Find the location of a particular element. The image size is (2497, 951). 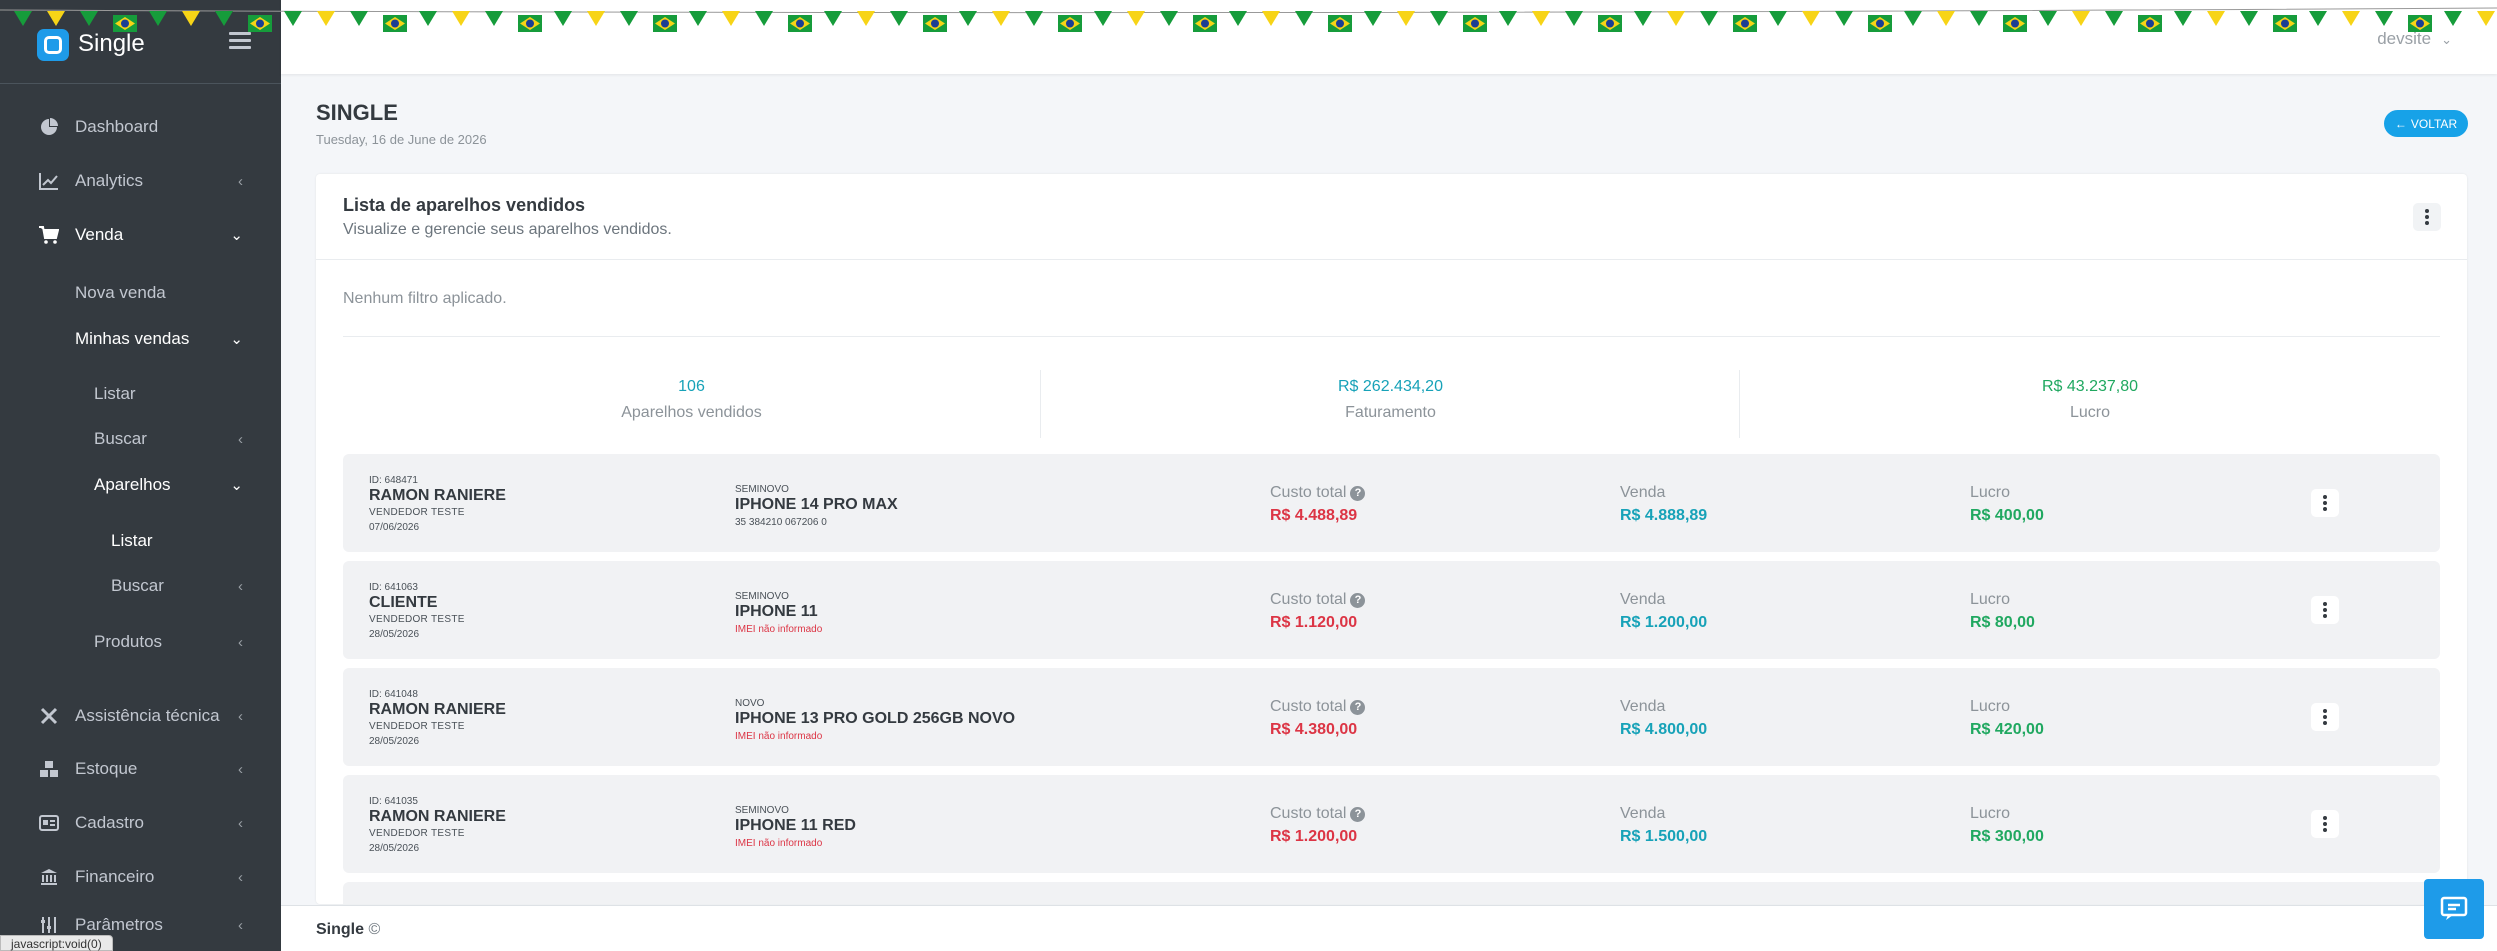

device-model: IPHONE 11 is located at coordinates (776, 611).